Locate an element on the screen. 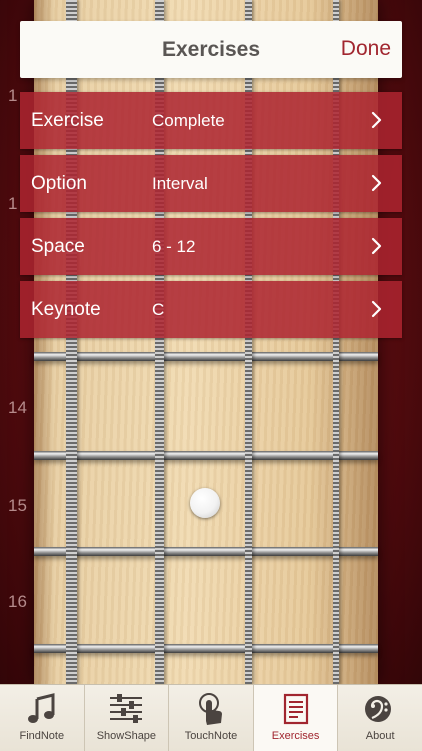 Image resolution: width=422 pixels, height=751 pixels. tab-label: FindNote is located at coordinates (42, 736).